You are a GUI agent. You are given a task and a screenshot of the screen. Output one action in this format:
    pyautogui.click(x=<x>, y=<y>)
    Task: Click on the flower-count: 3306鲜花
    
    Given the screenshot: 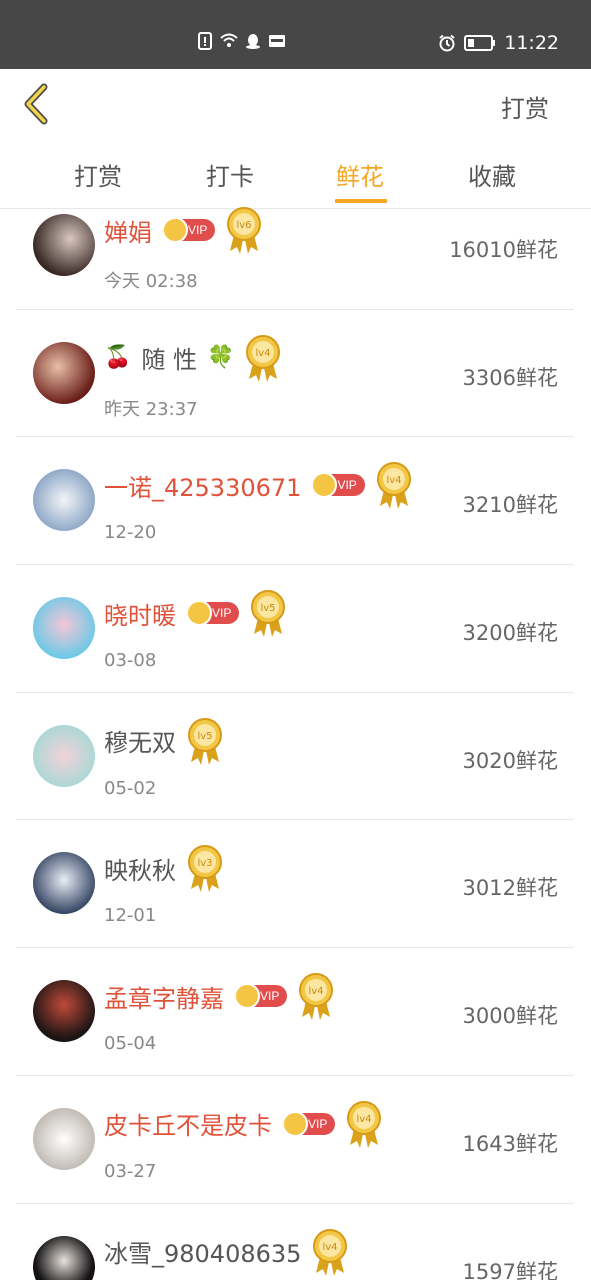 What is the action you would take?
    pyautogui.click(x=510, y=377)
    